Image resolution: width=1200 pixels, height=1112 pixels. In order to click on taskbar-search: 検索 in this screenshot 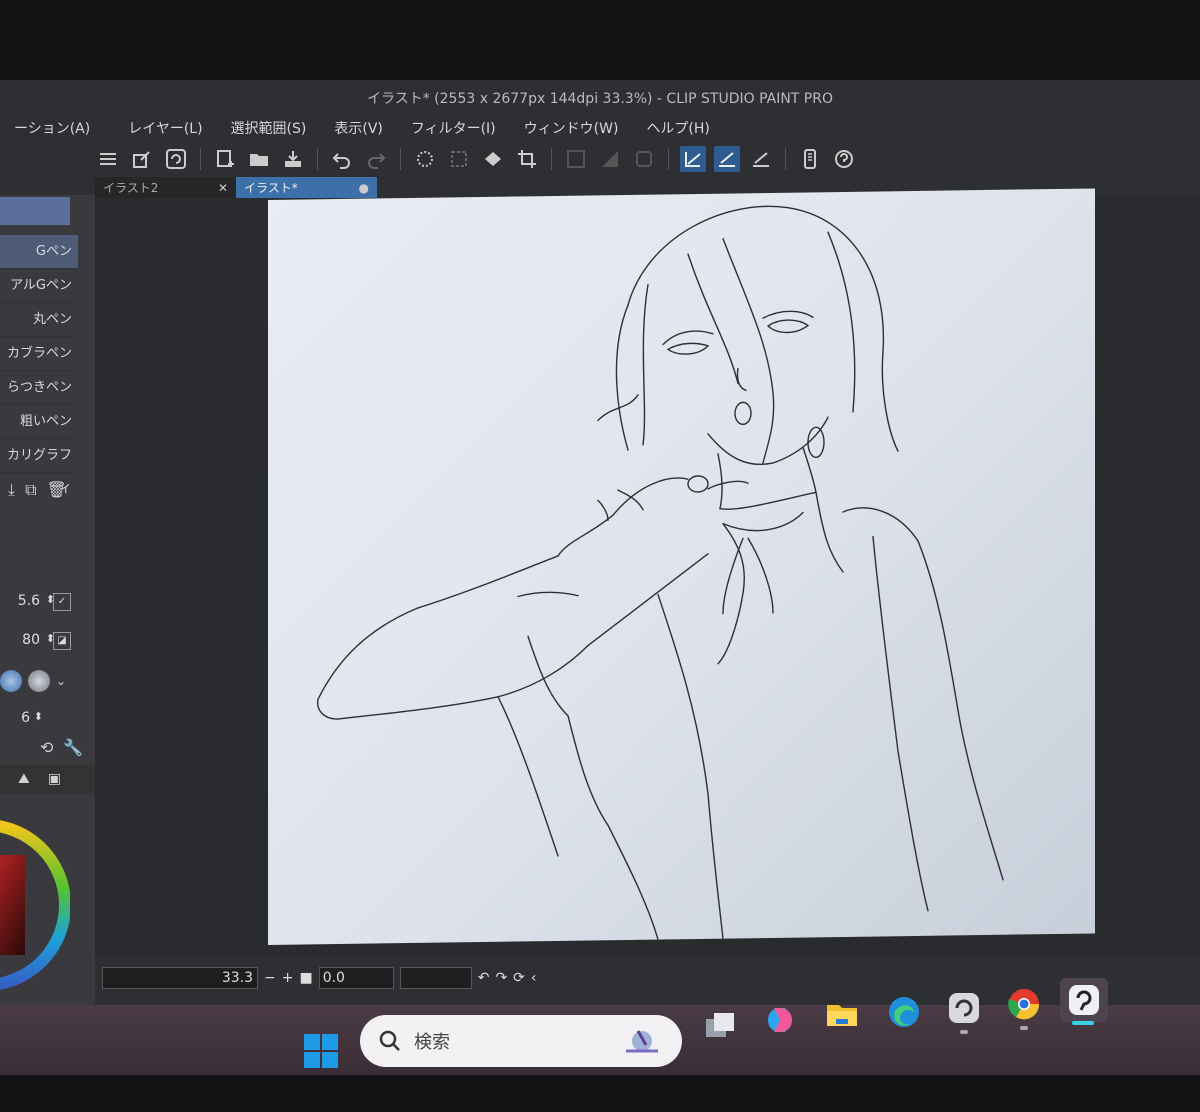, I will do `click(521, 1041)`.